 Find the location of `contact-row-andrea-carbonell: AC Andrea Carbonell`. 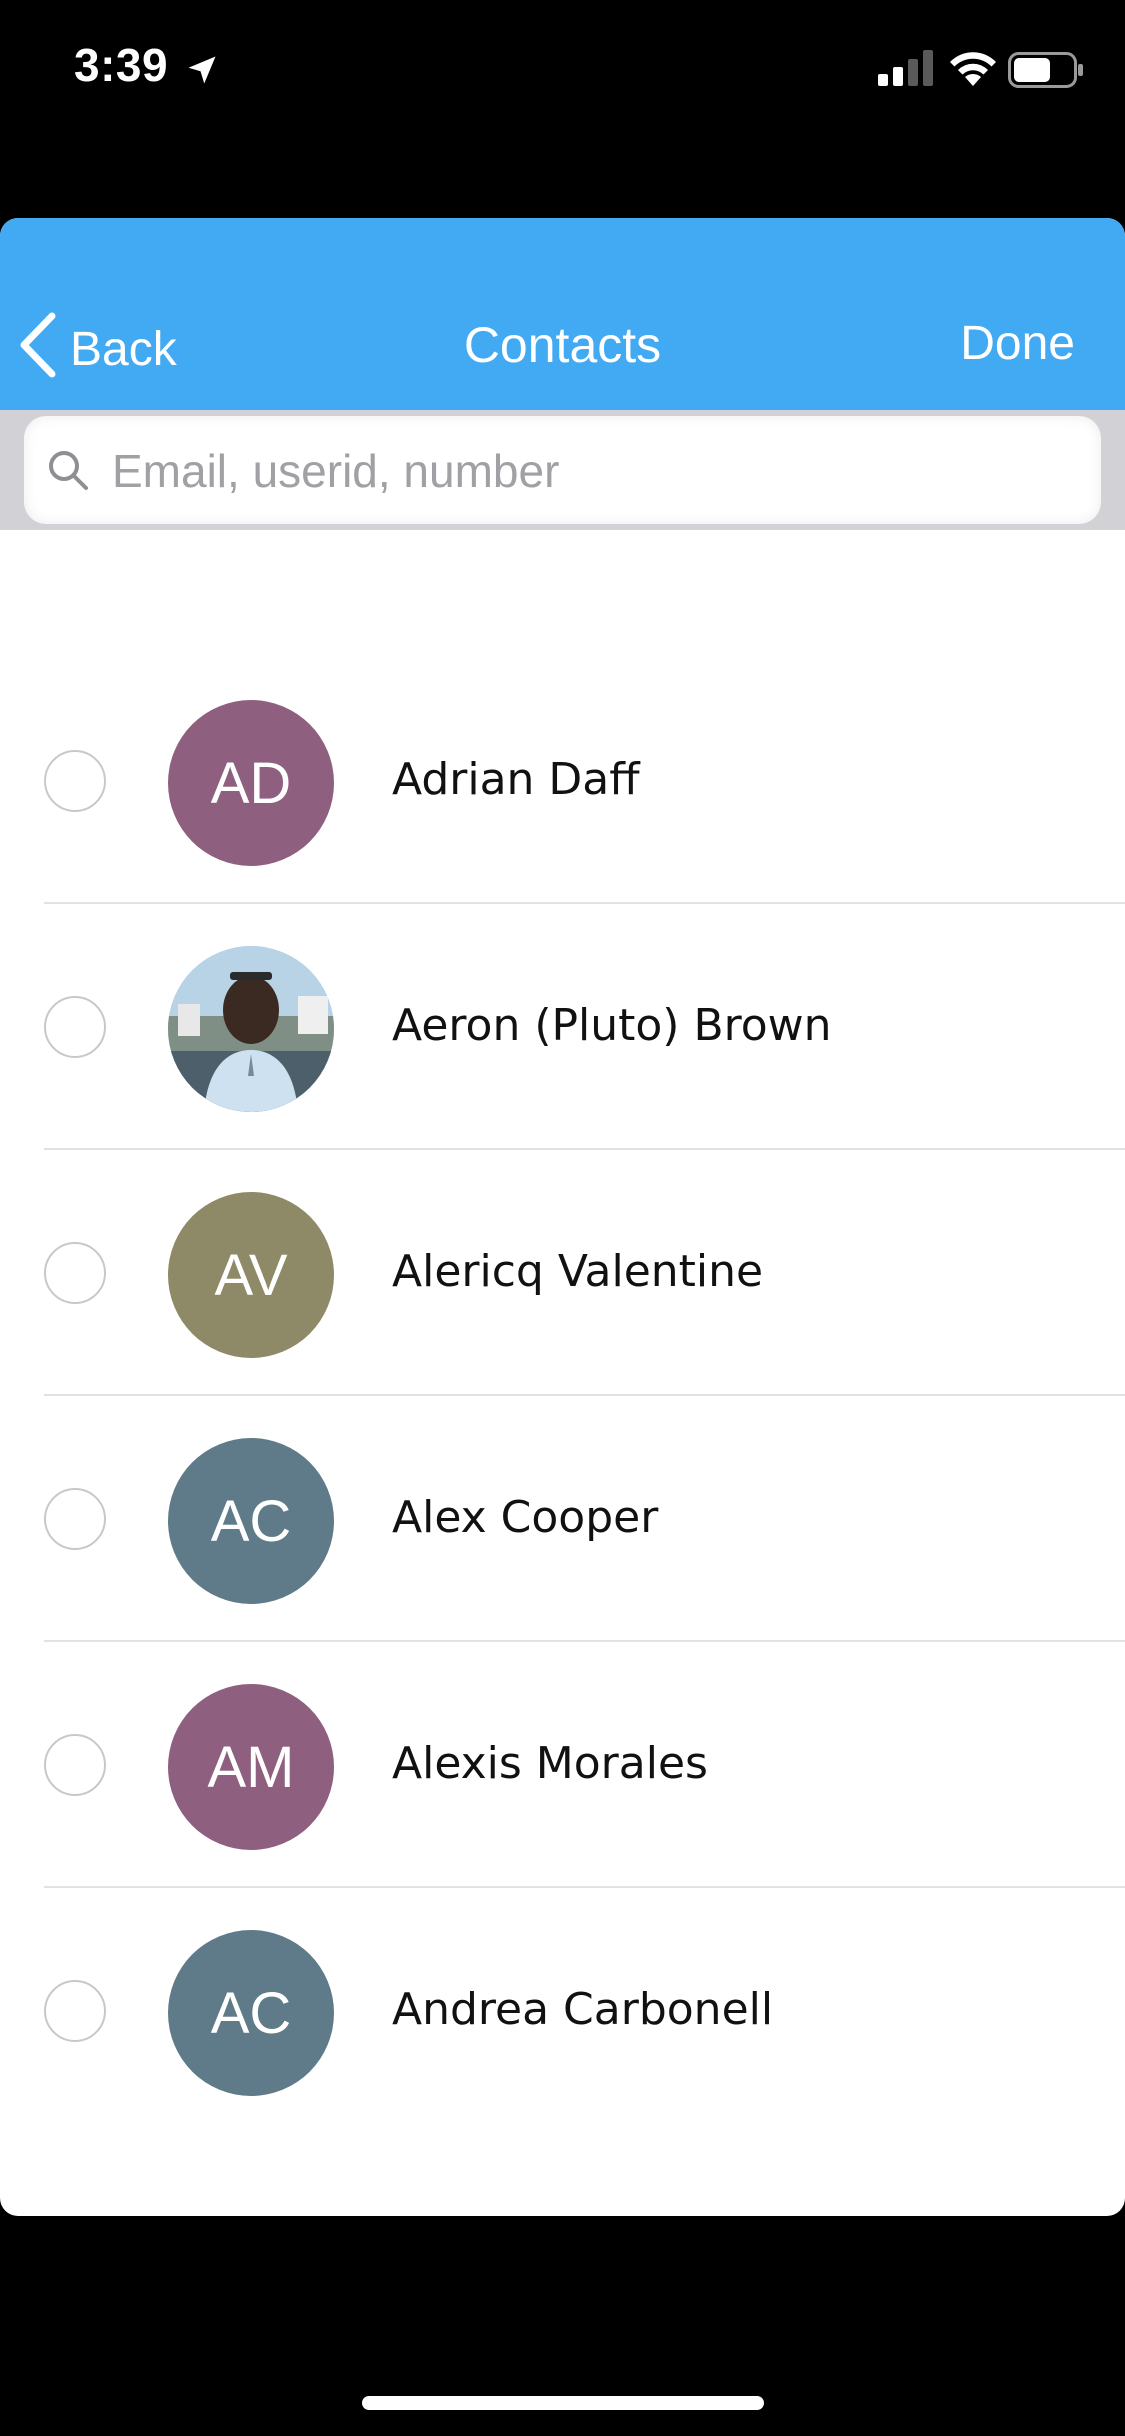

contact-row-andrea-carbonell: AC Andrea Carbonell is located at coordinates (562, 2011).